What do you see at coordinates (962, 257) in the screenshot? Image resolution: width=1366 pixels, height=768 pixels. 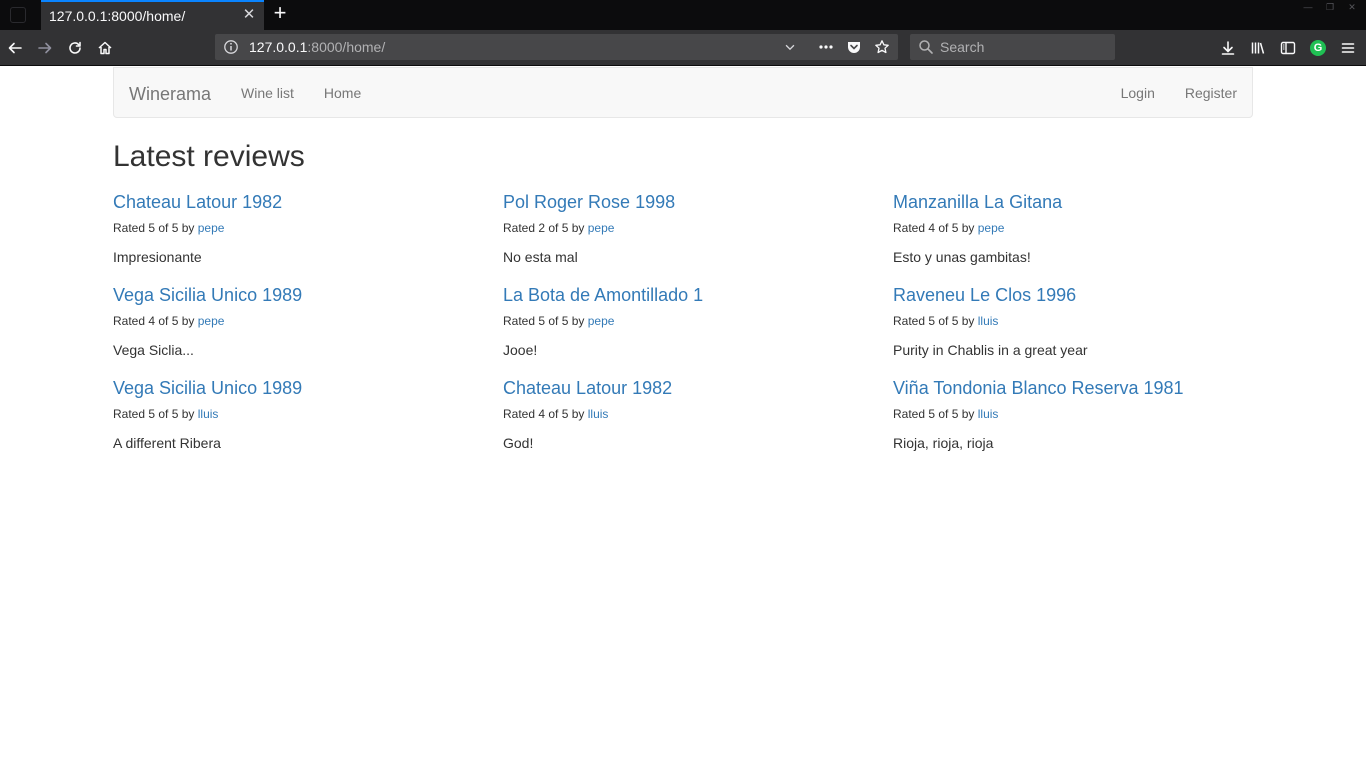 I see `review-comment: Esto y unas gambitas!` at bounding box center [962, 257].